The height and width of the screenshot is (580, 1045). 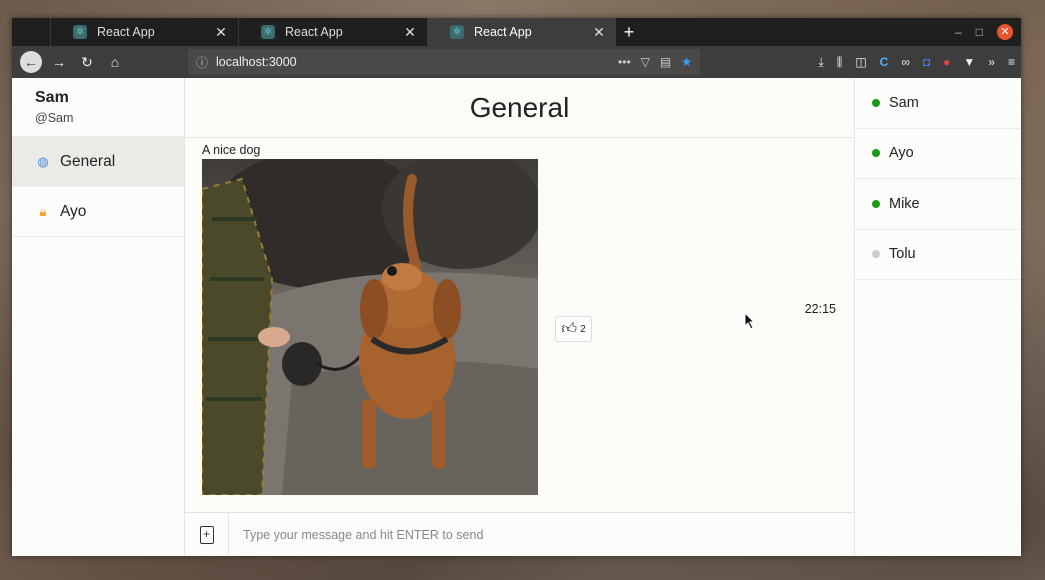 I want to click on extension-red-icon: ●, so click(x=946, y=62).